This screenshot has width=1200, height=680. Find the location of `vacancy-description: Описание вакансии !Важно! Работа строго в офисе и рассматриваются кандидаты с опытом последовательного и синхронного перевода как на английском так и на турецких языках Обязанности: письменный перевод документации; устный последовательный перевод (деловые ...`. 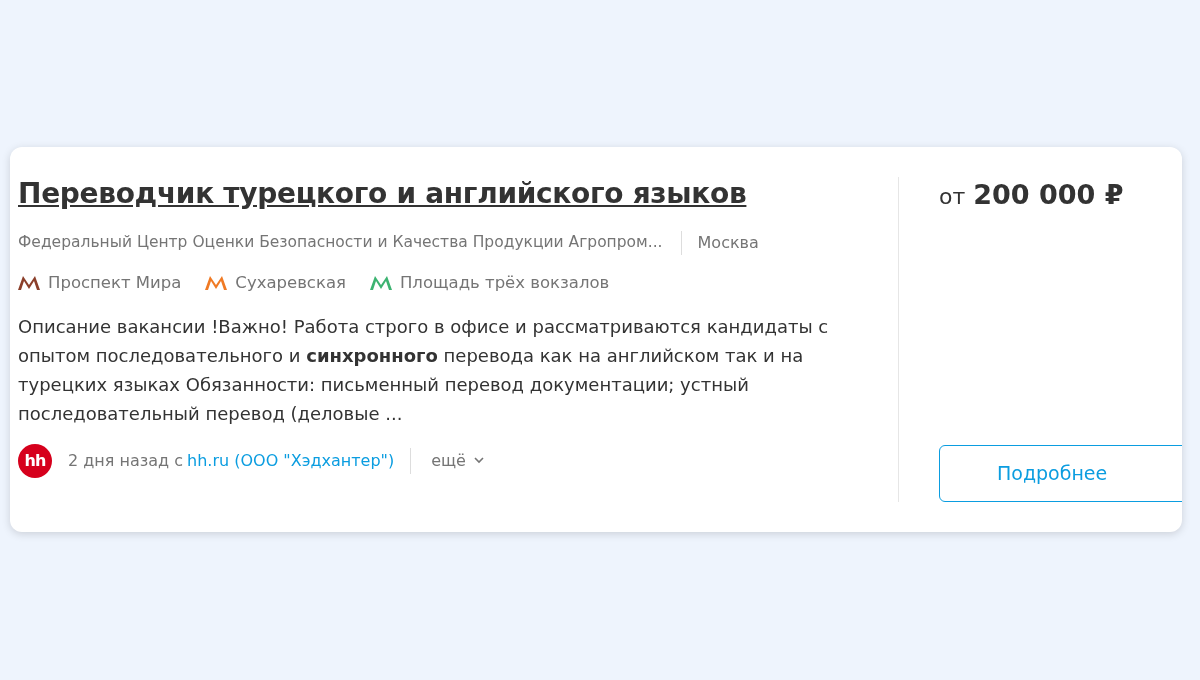

vacancy-description: Описание вакансии !Важно! Работа строго в офисе и рассматриваются кандидаты с опытом последовательного и синхронного перевода как на английском так и на турецких языках Обязанности: письменный перевод документации; устный последовательный перевод (деловые ... is located at coordinates (424, 370).